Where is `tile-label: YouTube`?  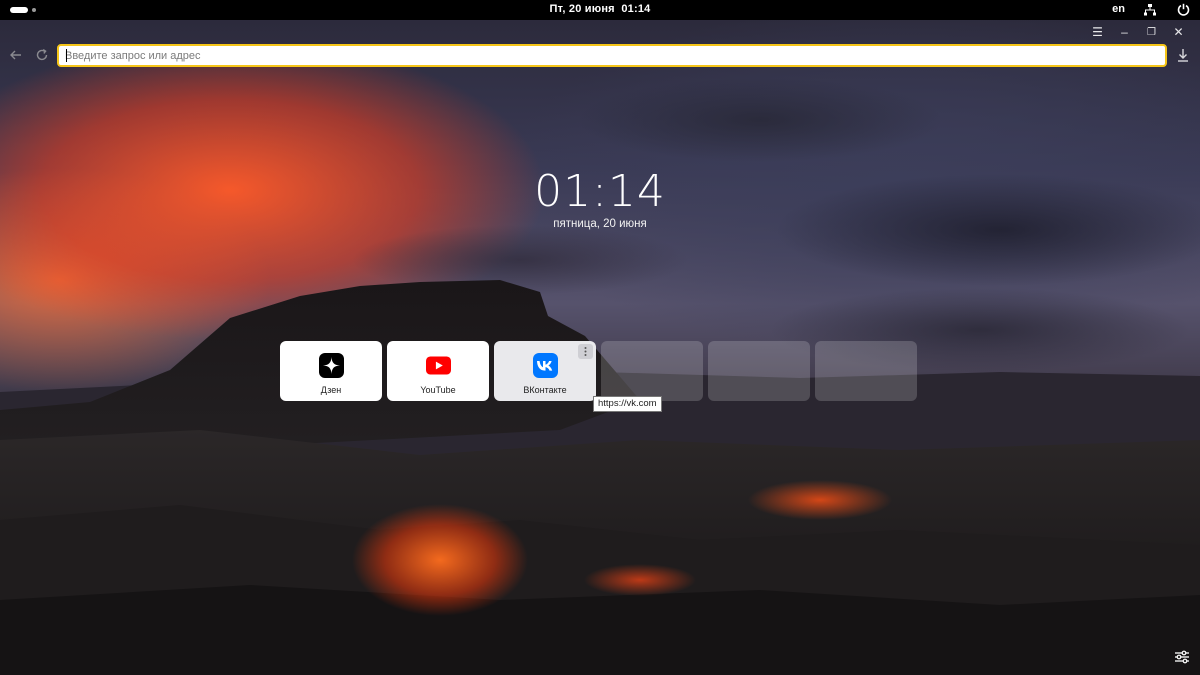
tile-label: YouTube is located at coordinates (438, 390).